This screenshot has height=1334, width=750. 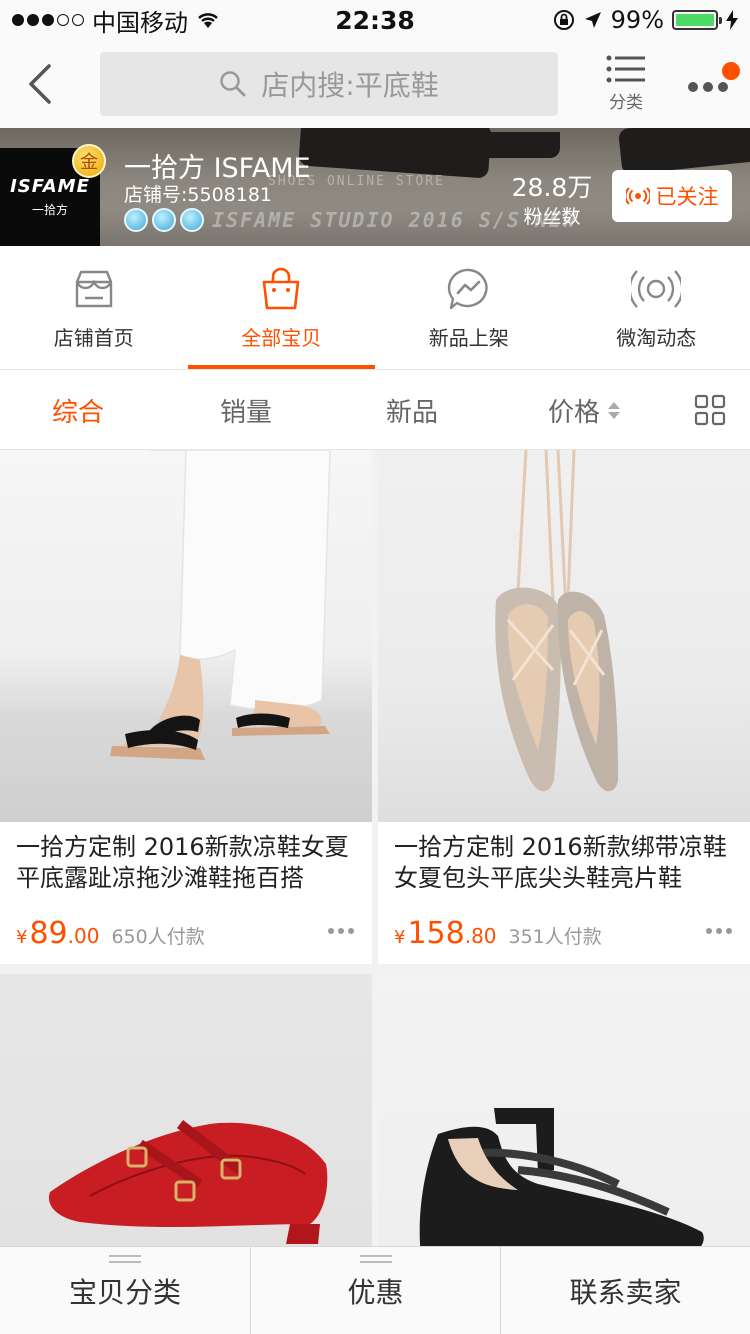 I want to click on tab-all-items: 全部宝贝, so click(x=281, y=307).